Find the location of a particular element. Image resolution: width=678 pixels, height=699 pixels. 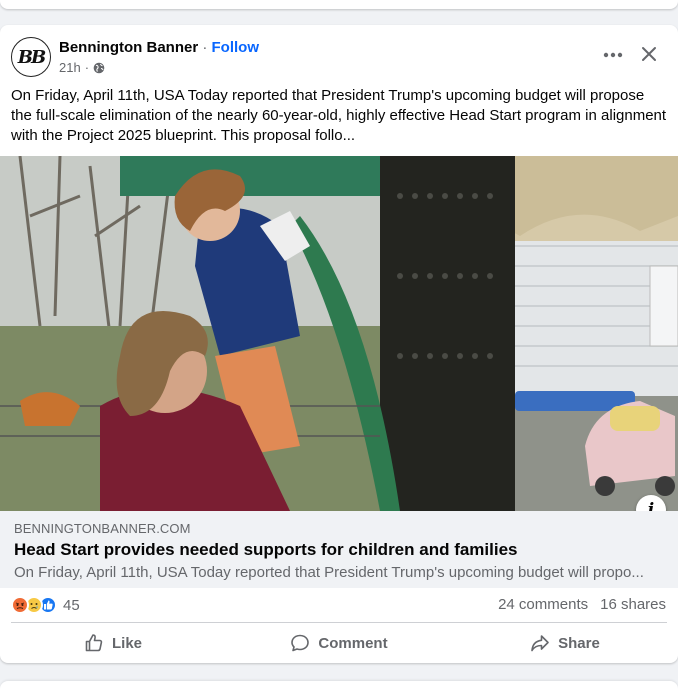

avatar-monogram: BB is located at coordinates (31, 57).